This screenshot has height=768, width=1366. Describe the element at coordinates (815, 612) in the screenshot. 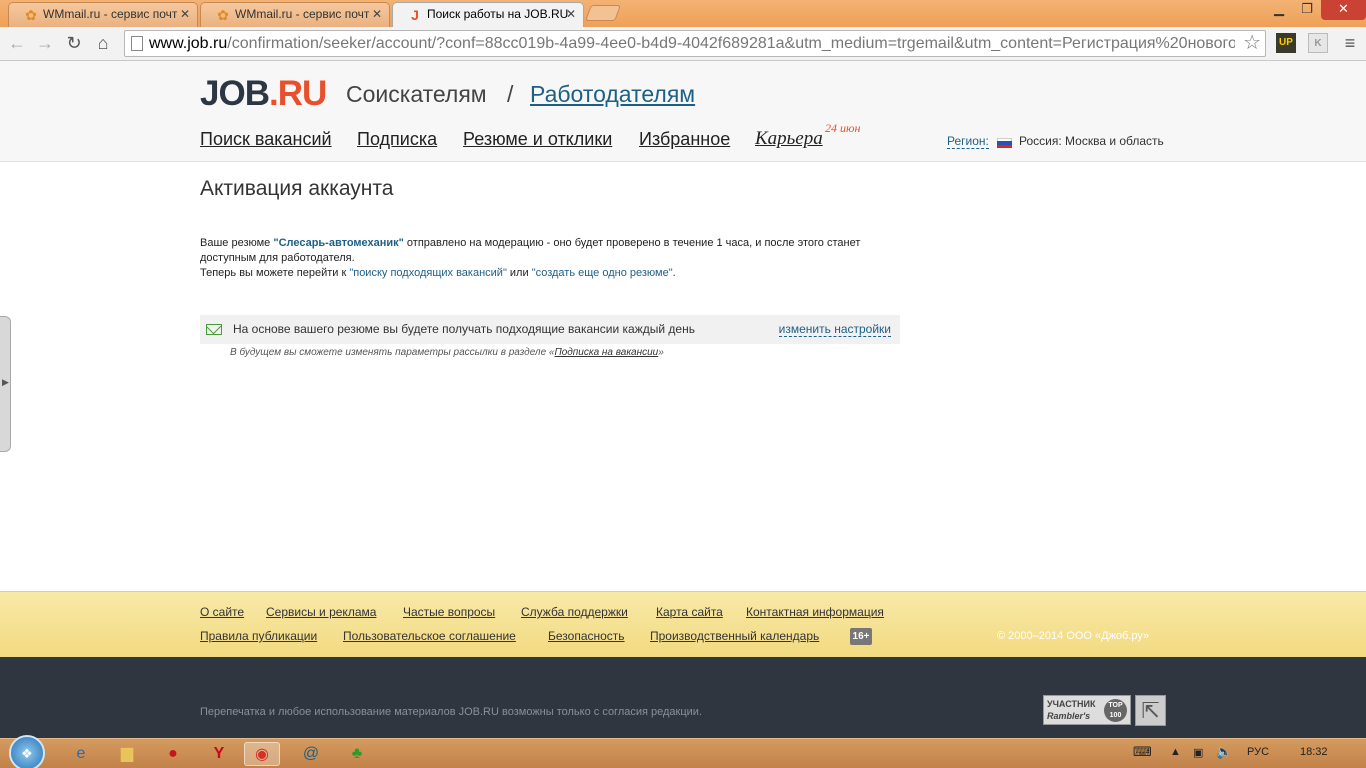

I see `footer-link-contacts: Контактная информация` at that location.